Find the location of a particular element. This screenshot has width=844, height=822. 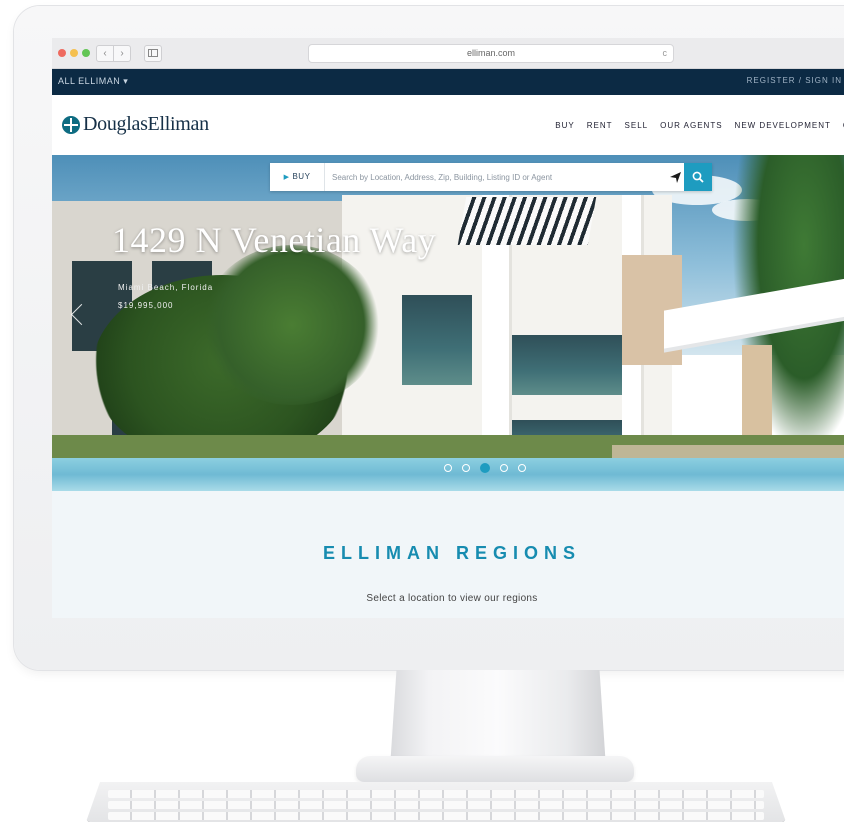

search-type-dropdown: ▶ BUY is located at coordinates (297, 177).